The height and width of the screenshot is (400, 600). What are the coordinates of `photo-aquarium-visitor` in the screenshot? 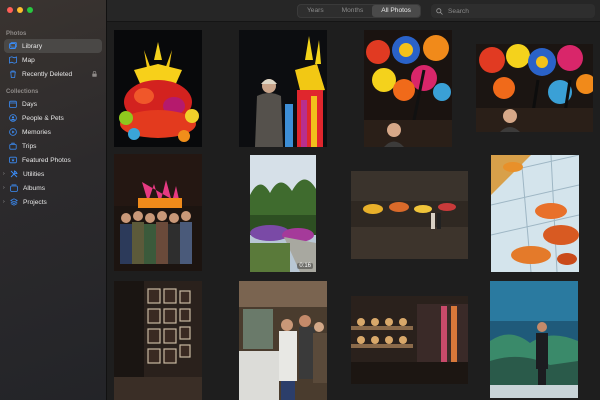 It's located at (534, 339).